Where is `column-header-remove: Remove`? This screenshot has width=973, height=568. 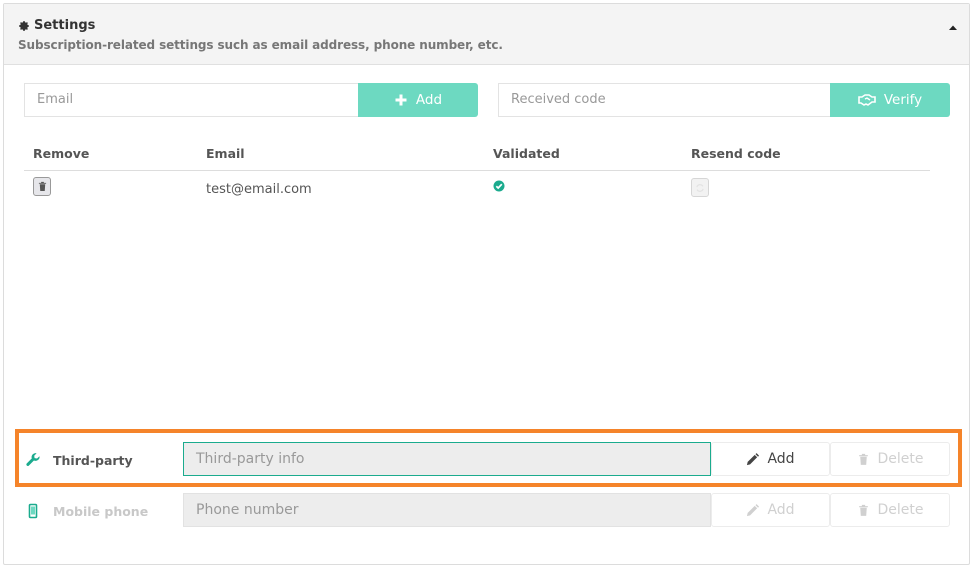
column-header-remove: Remove is located at coordinates (61, 153).